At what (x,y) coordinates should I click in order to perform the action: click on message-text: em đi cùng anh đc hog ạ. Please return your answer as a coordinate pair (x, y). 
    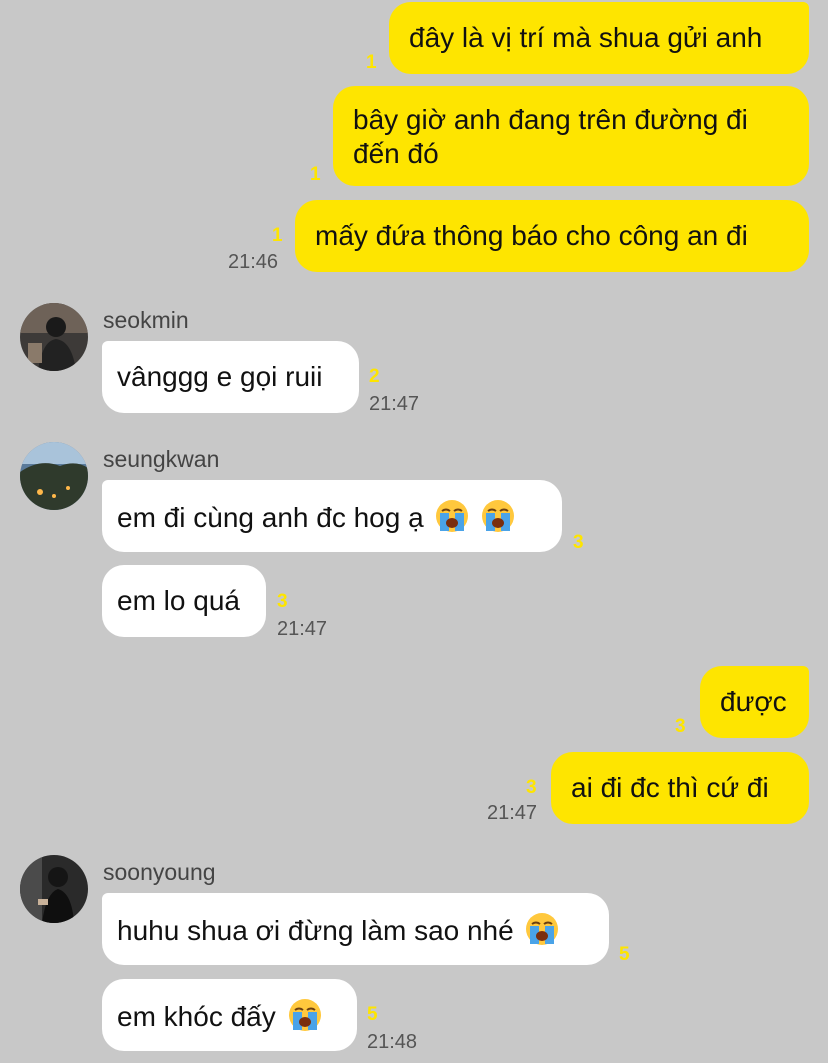
    Looking at the image, I should click on (270, 517).